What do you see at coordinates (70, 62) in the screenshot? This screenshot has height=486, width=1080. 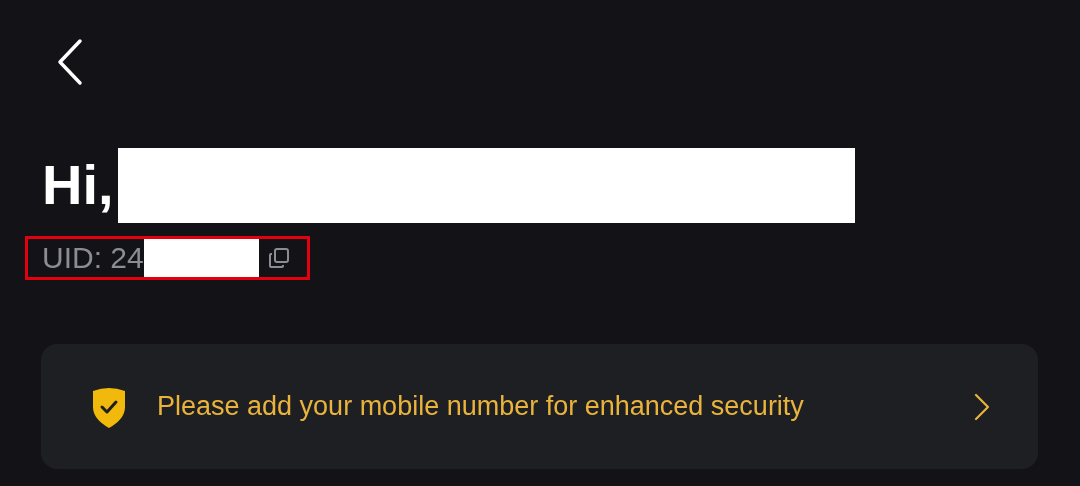 I see `back-icon` at bounding box center [70, 62].